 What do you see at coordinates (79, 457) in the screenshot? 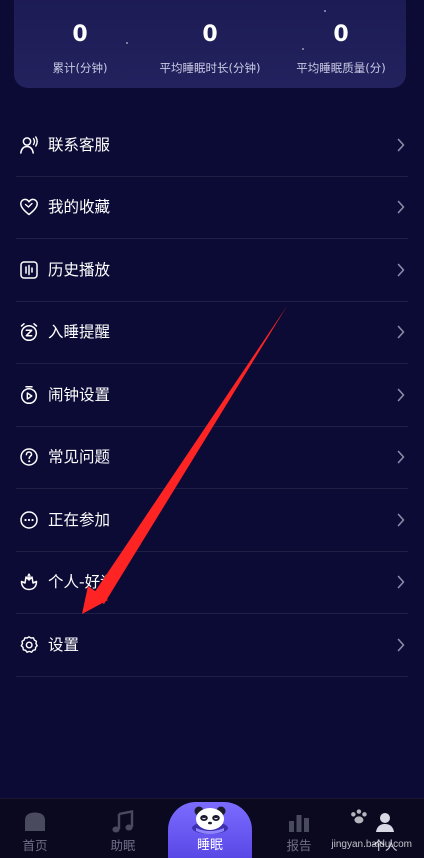
I see `menu-item-label: 常见问题` at bounding box center [79, 457].